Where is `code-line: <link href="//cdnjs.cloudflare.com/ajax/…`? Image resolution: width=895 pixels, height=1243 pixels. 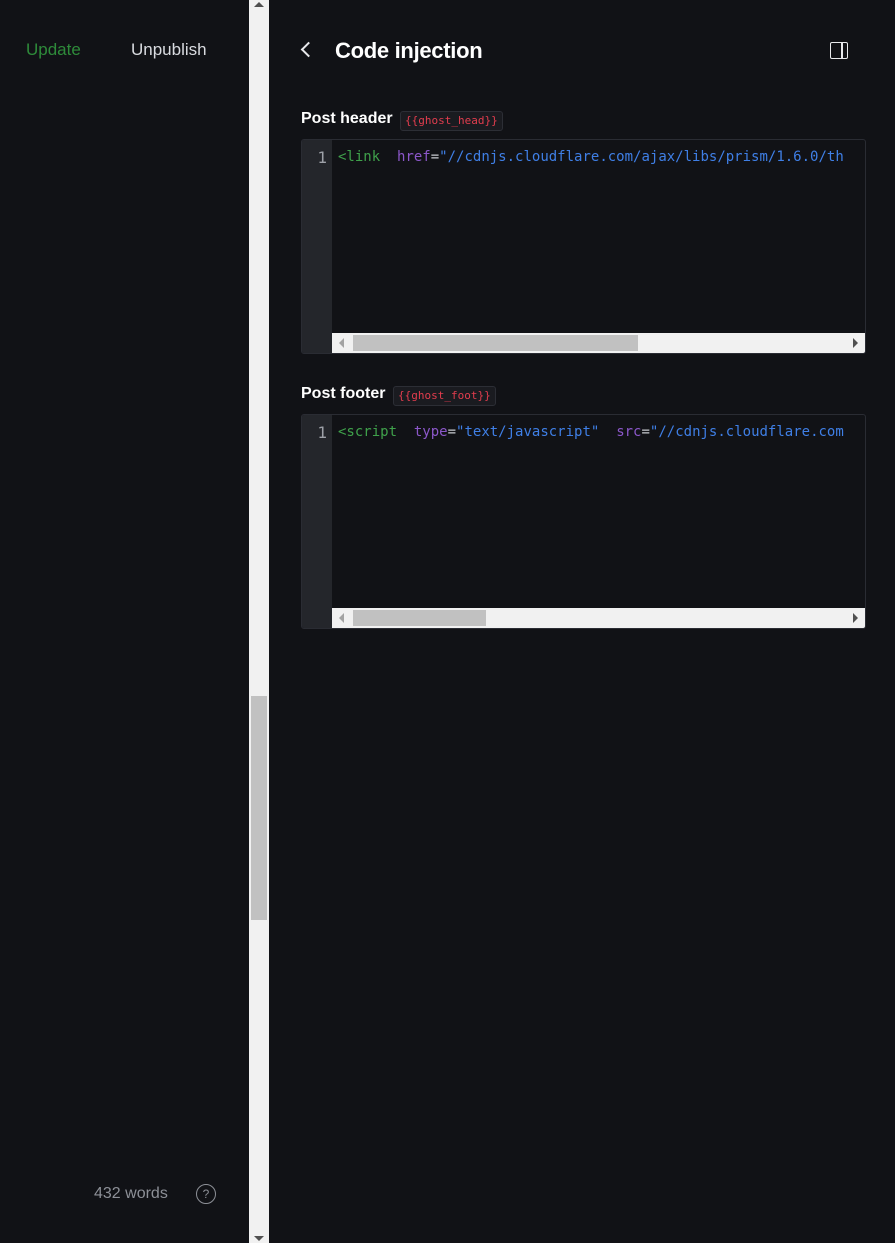 code-line: <link href="//cdnjs.cloudflare.com/ajax/… is located at coordinates (591, 157).